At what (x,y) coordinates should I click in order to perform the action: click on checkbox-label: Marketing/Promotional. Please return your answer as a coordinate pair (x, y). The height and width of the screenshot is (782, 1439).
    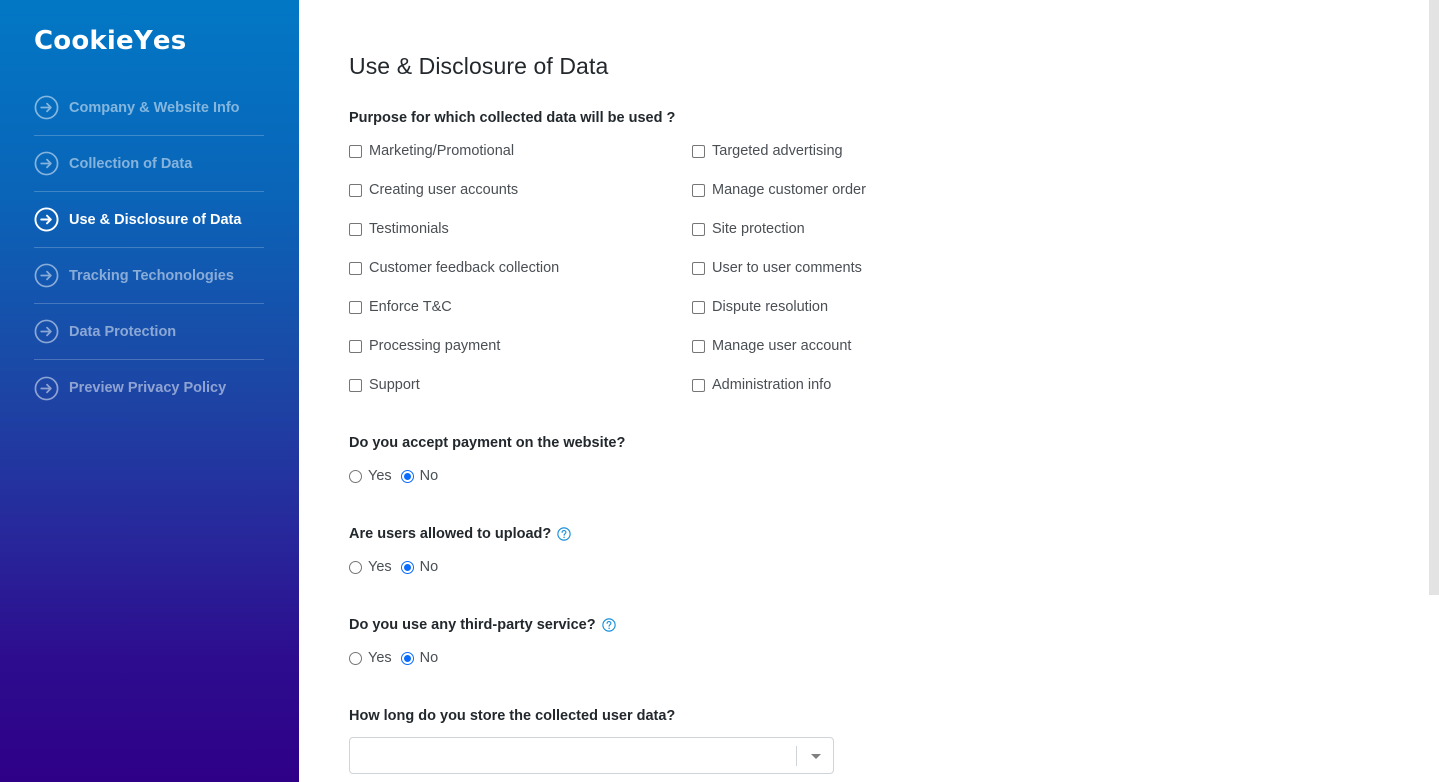
    Looking at the image, I should click on (442, 151).